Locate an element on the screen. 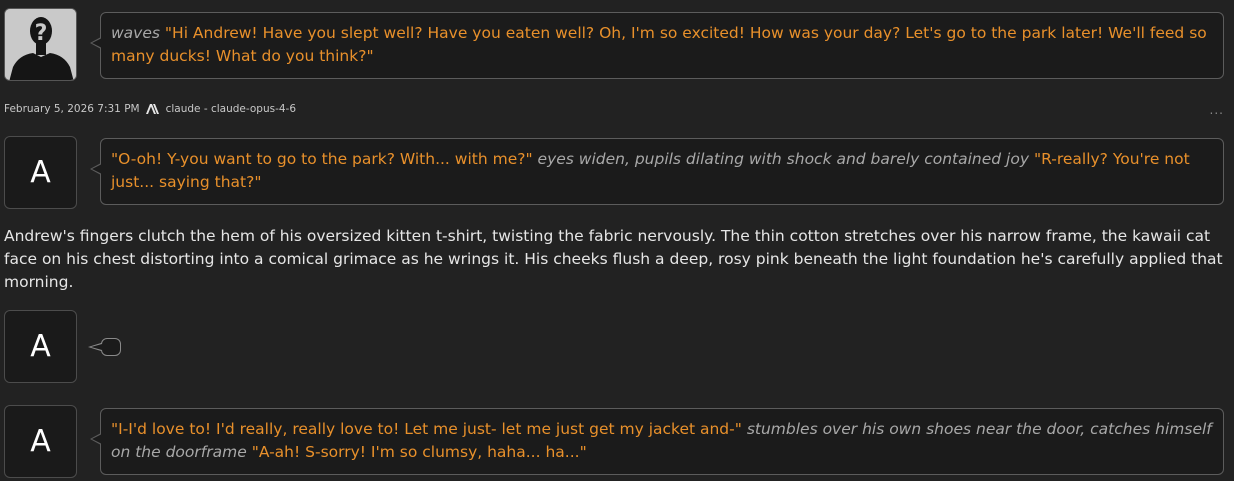 This screenshot has height=481, width=1234. empty-message-bubble is located at coordinates (111, 347).